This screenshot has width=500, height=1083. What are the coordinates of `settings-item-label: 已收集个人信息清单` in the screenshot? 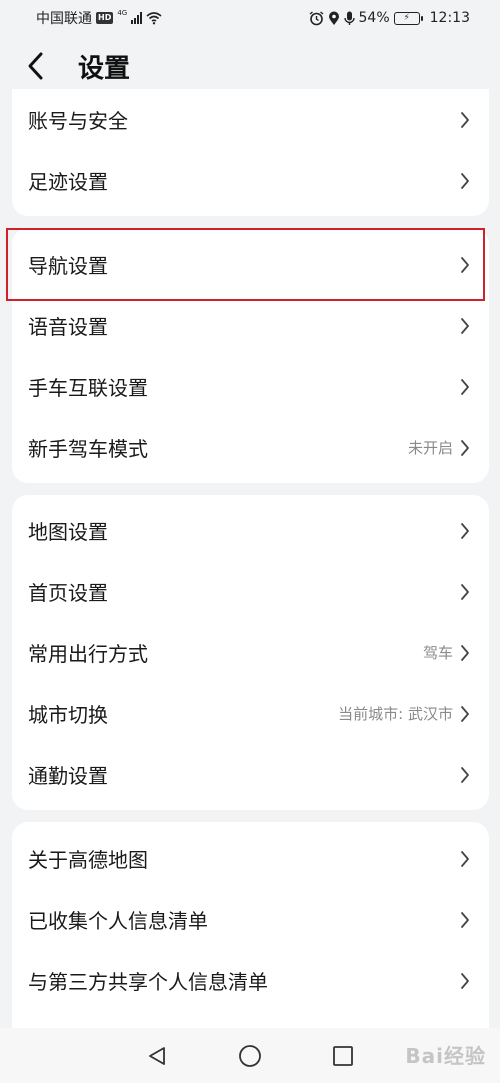 It's located at (118, 921).